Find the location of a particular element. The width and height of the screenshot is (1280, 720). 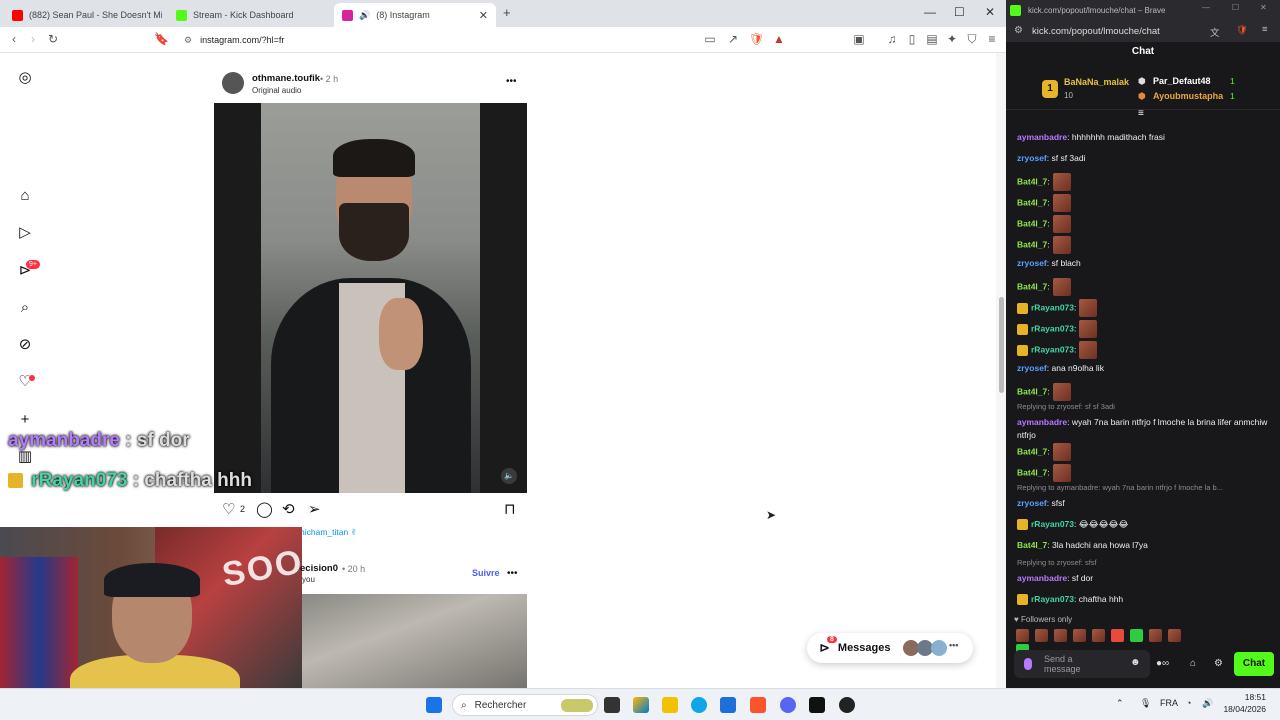

microphone-icon: 🎙 is located at coordinates (1145, 703).